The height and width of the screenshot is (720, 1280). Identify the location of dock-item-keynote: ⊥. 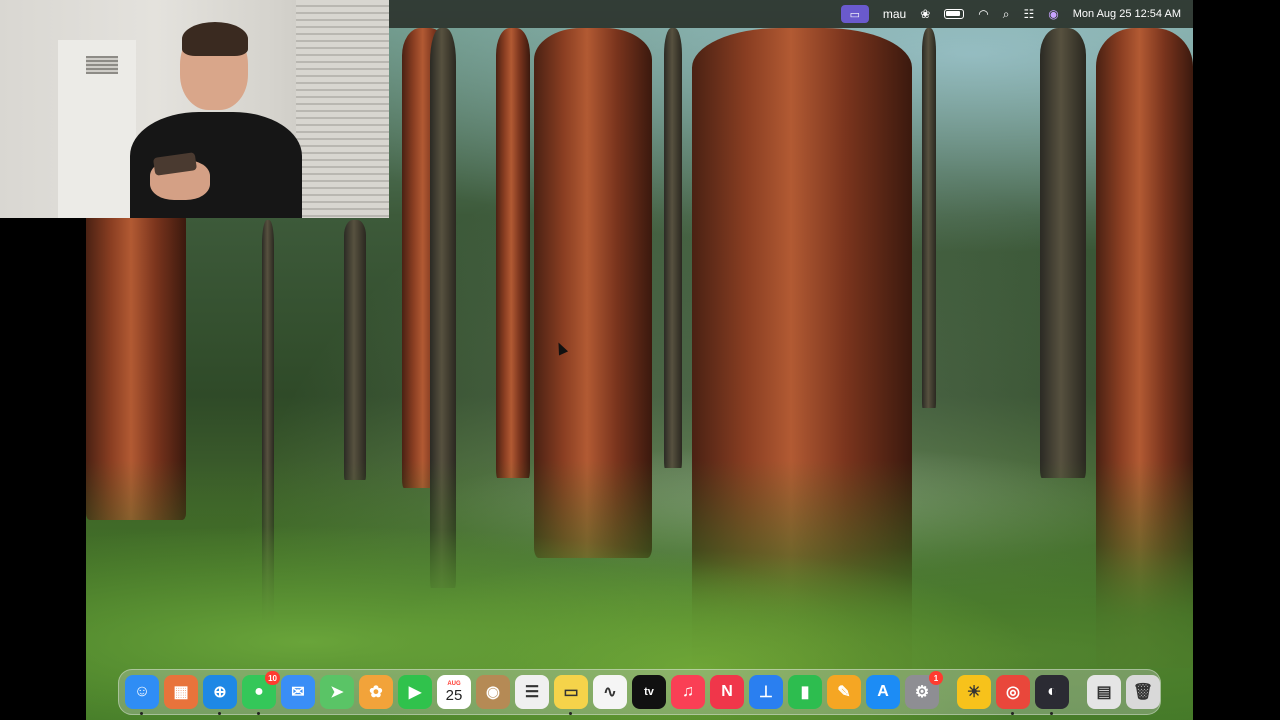
(766, 692).